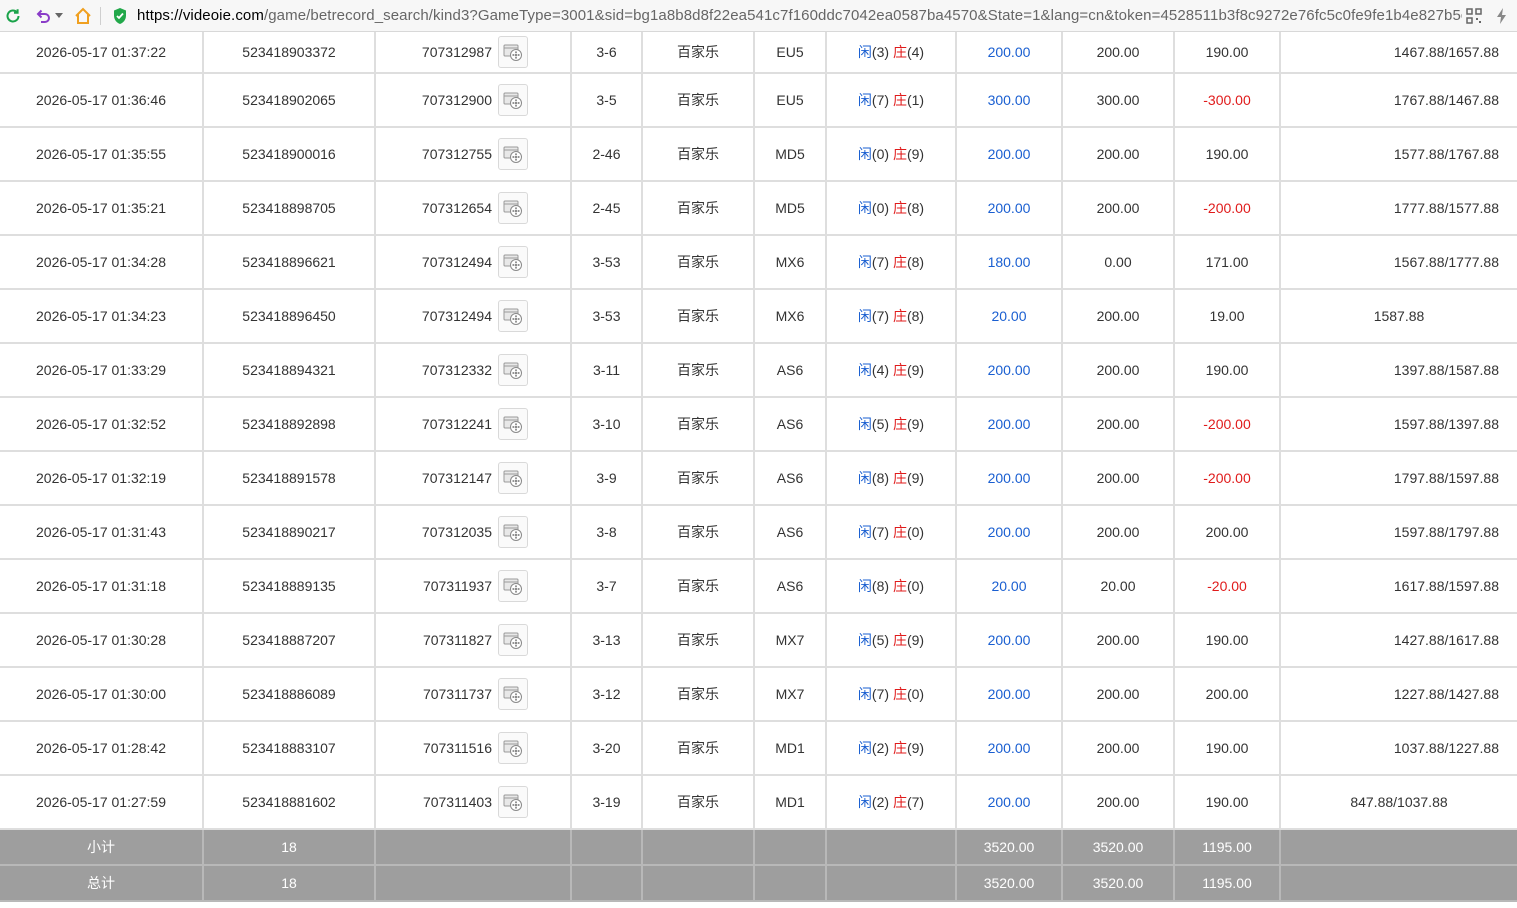 This screenshot has width=1517, height=908. I want to click on cell-table: EU5, so click(790, 100).